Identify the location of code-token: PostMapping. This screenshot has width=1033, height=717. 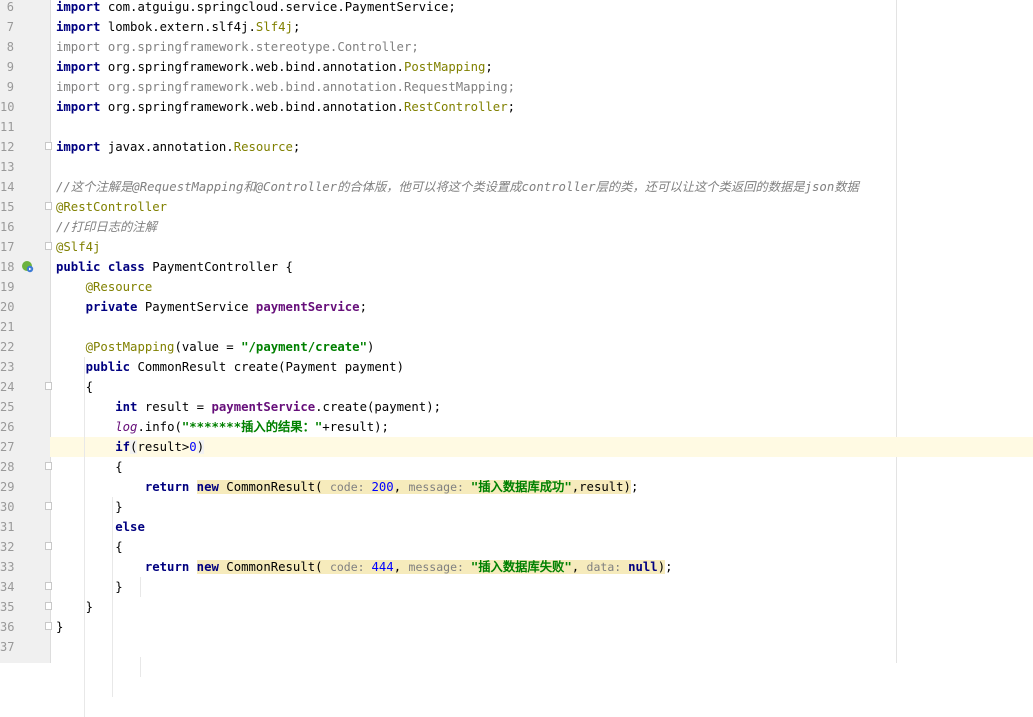
(444, 67).